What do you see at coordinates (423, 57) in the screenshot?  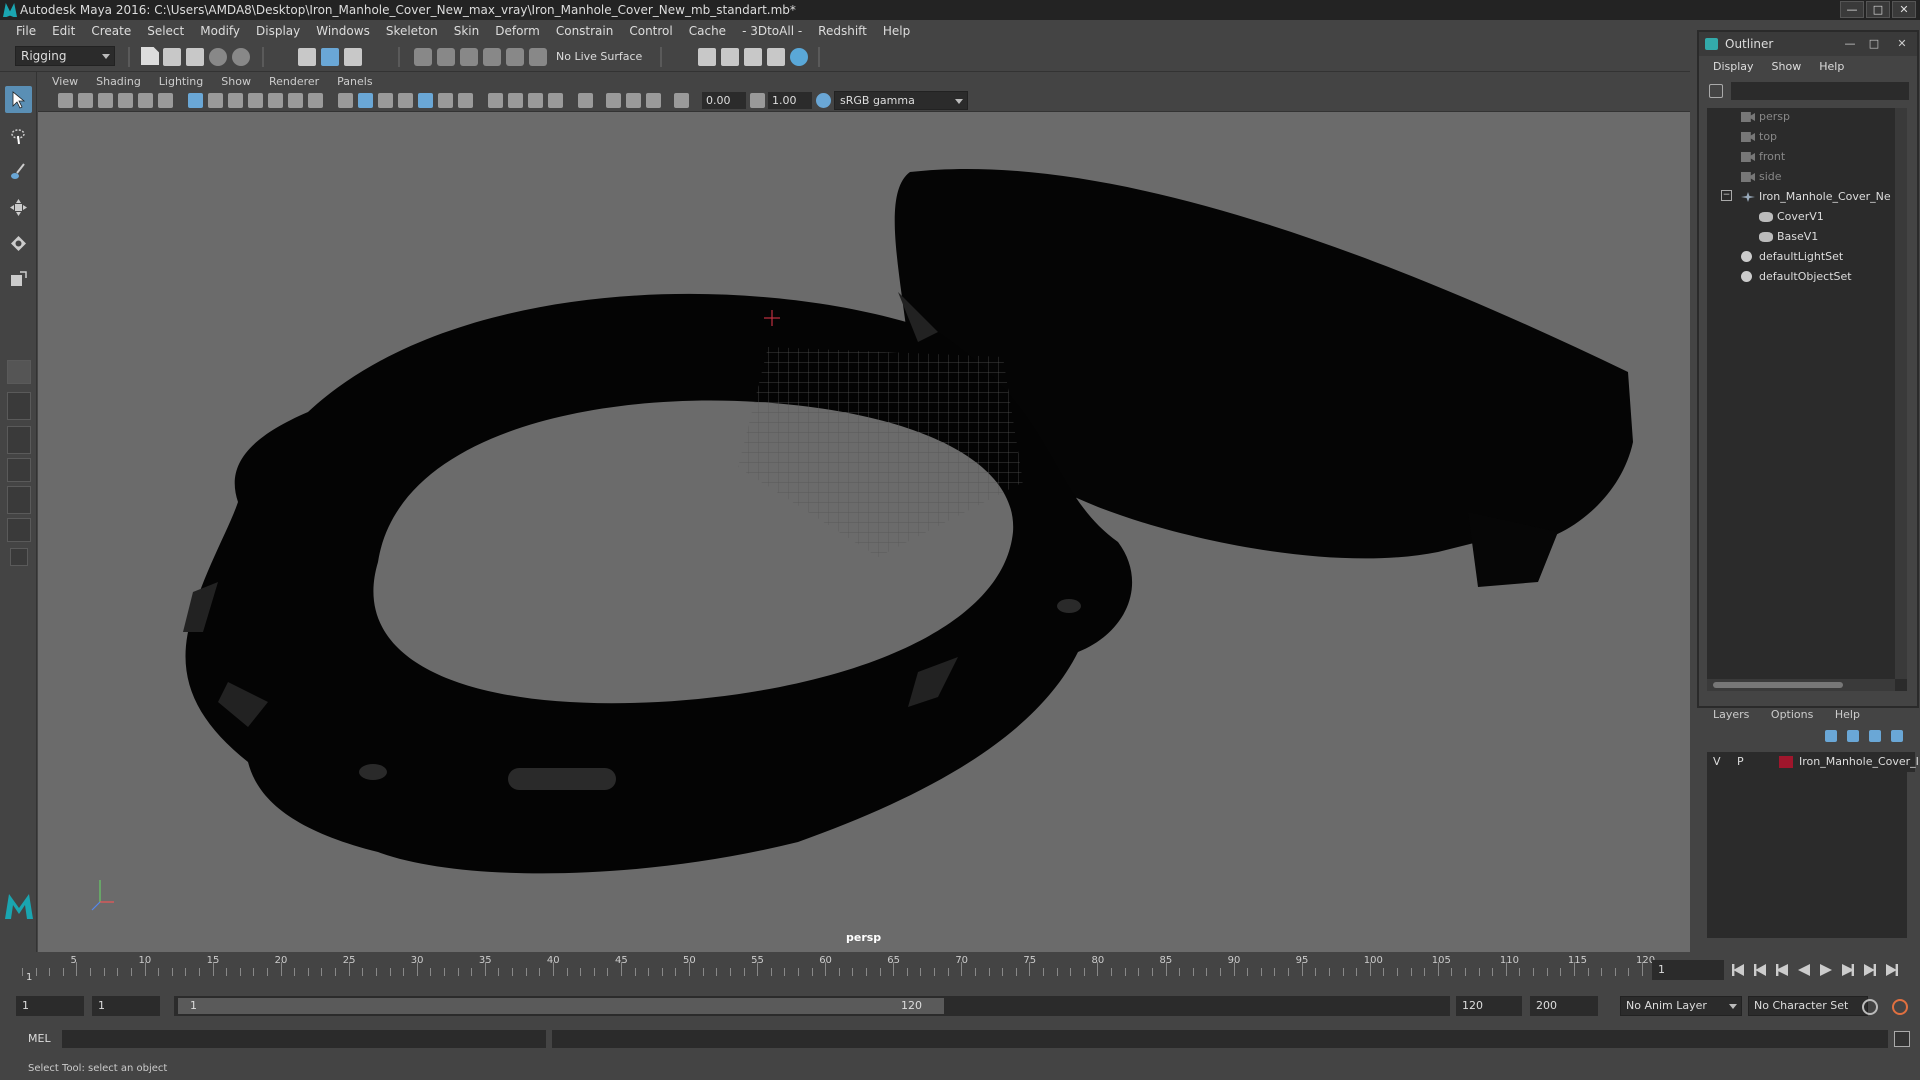 I see `snap-grid-icon` at bounding box center [423, 57].